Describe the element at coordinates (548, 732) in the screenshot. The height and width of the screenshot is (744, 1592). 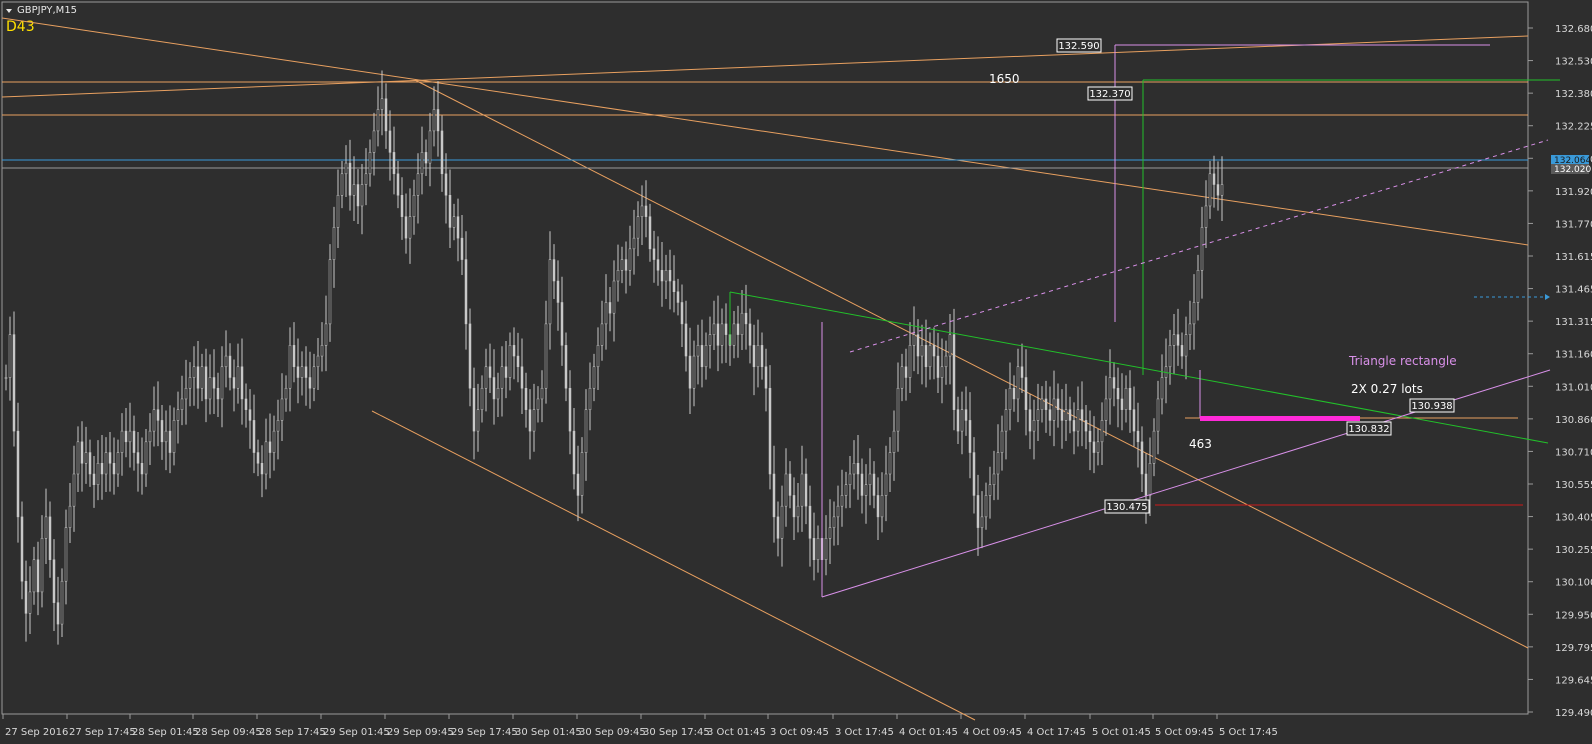
I see `x-tick-label: 30 Sep 01:45` at that location.